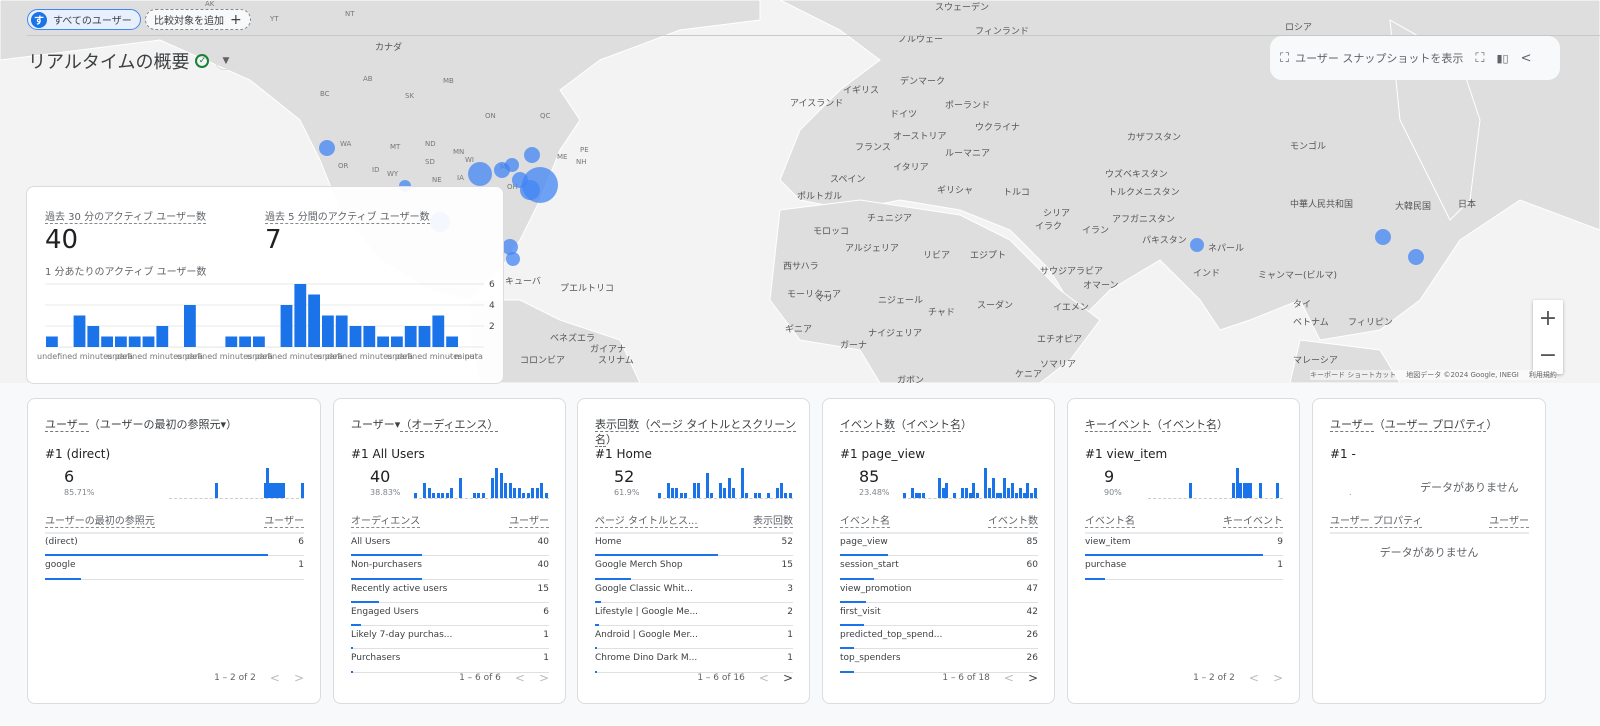 The height and width of the screenshot is (726, 1600). What do you see at coordinates (1379, 58) in the screenshot?
I see `user-snapshot-button: ユーザー スナップショットを表示` at bounding box center [1379, 58].